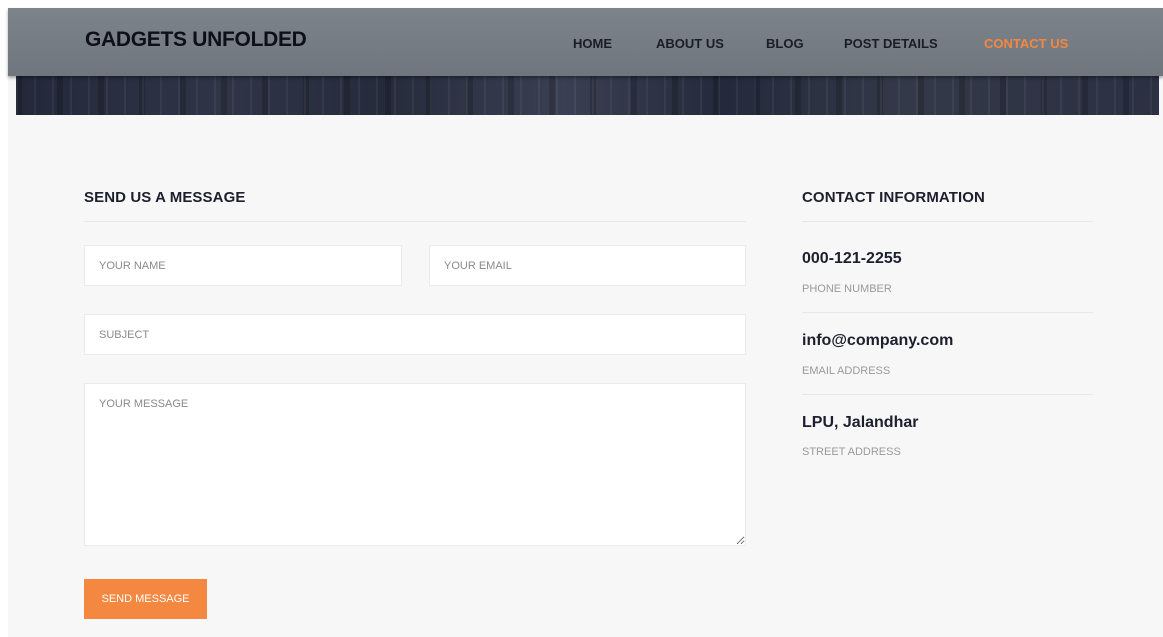 This screenshot has height=637, width=1163. I want to click on contact-title-divider, so click(947, 221).